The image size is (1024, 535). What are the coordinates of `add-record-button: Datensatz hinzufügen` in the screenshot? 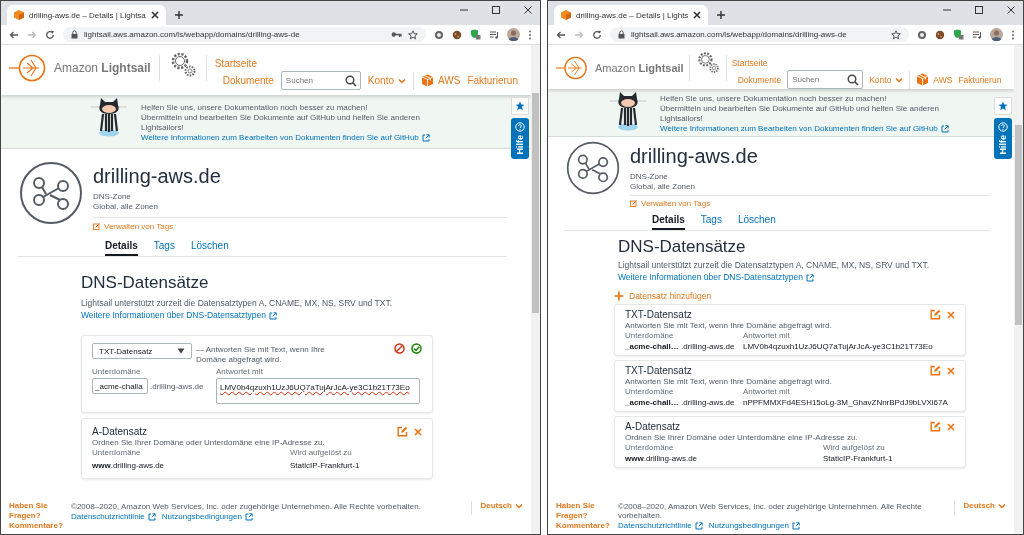 It's located at (814, 296).